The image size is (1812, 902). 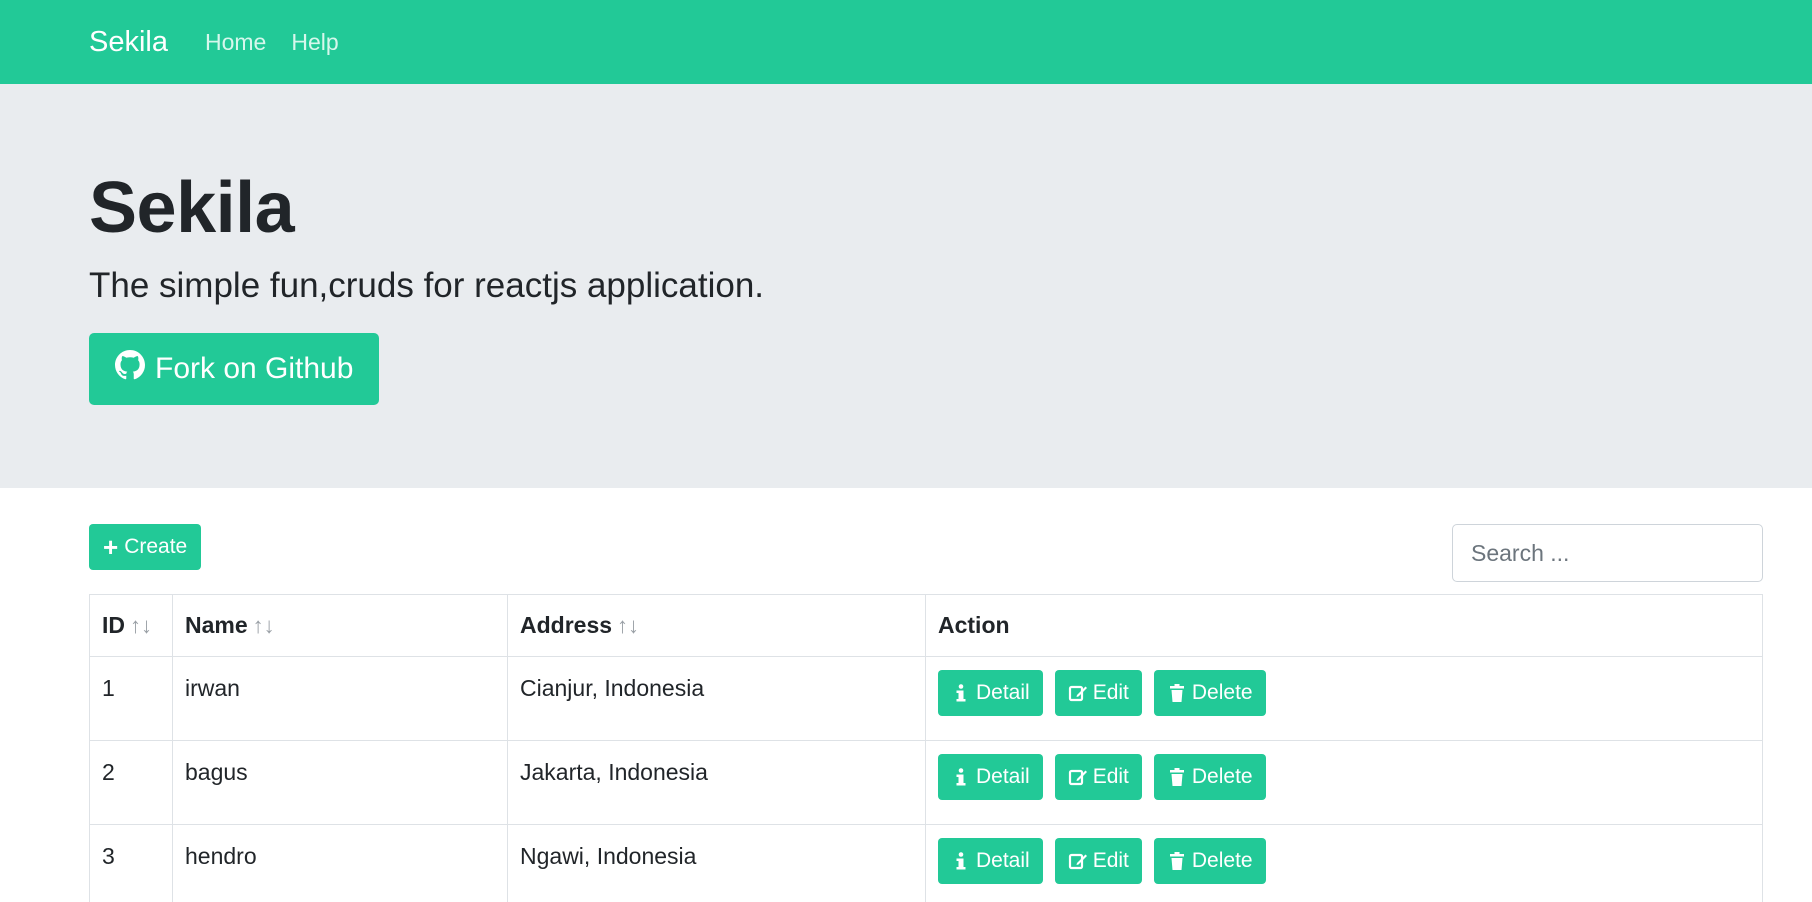 What do you see at coordinates (135, 369) in the screenshot?
I see `github-icon` at bounding box center [135, 369].